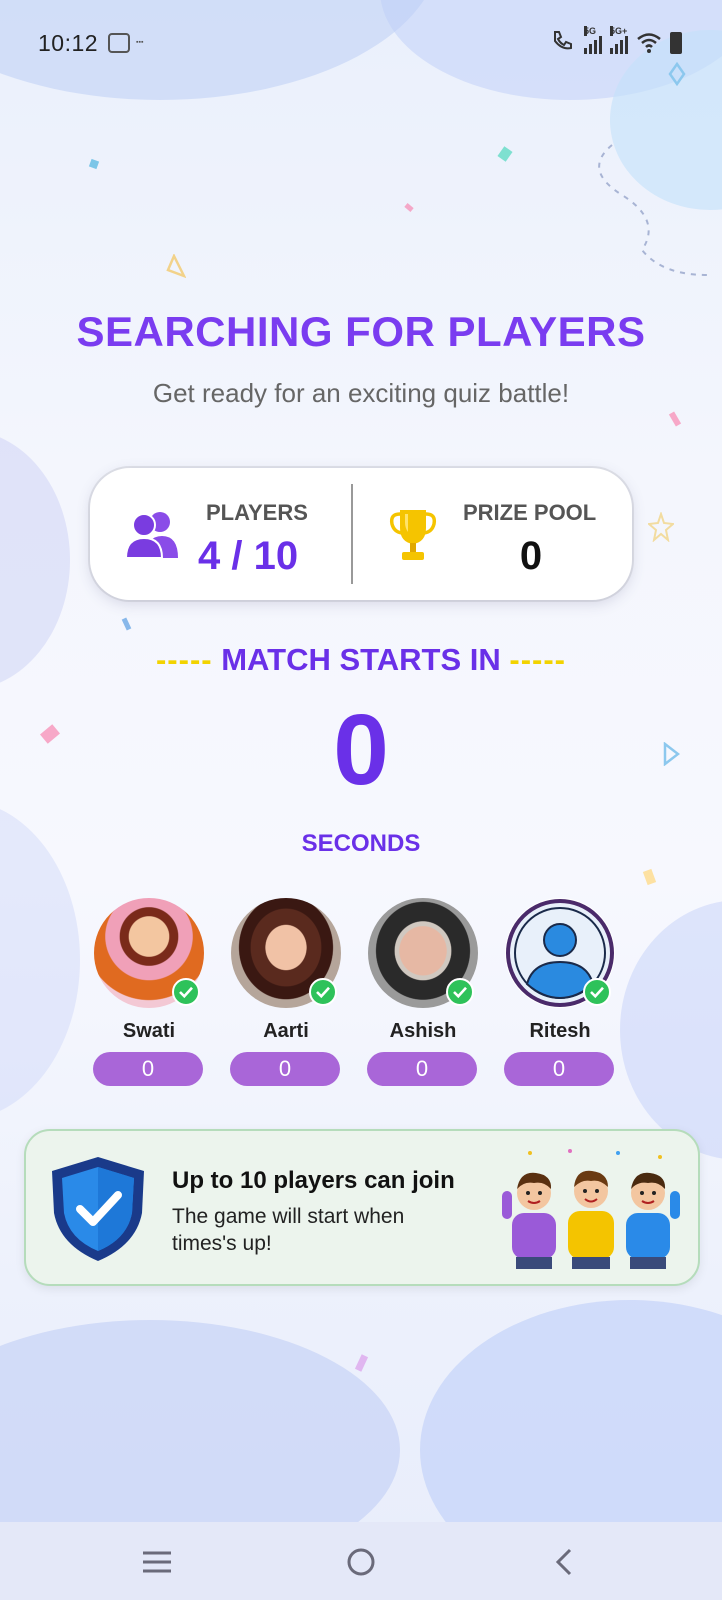  I want to click on trophy-icon, so click(413, 535).